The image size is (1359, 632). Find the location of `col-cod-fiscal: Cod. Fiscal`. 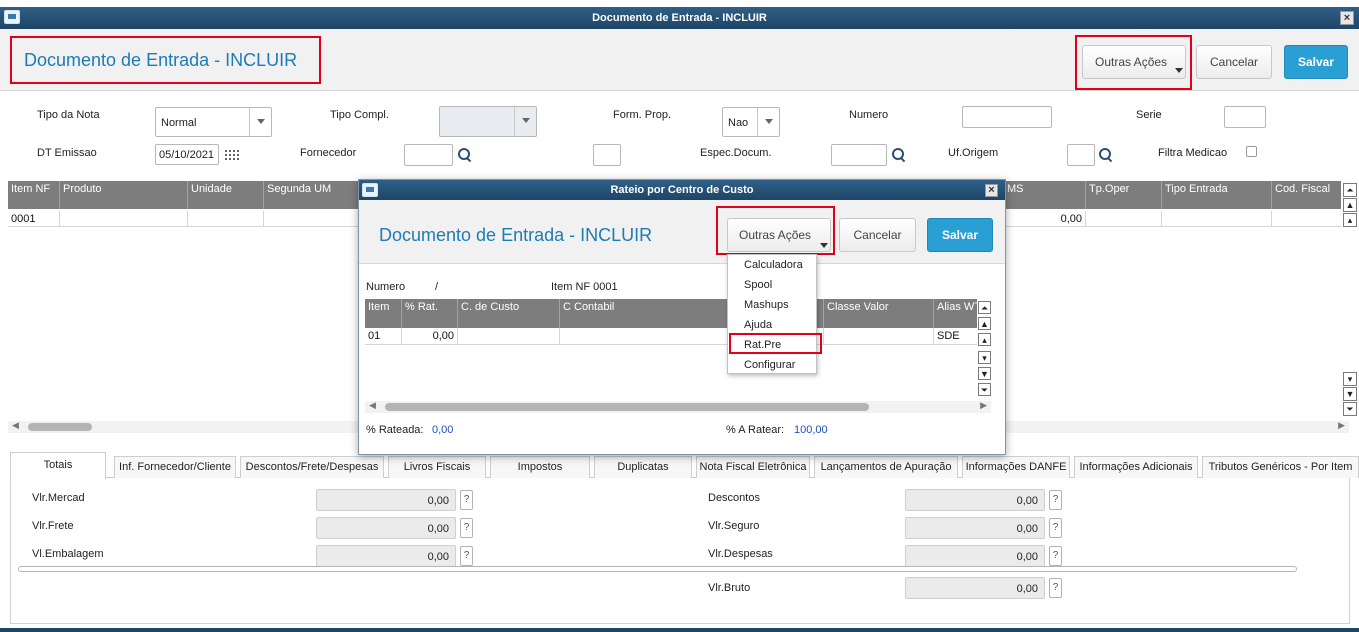

col-cod-fiscal: Cod. Fiscal is located at coordinates (1306, 195).